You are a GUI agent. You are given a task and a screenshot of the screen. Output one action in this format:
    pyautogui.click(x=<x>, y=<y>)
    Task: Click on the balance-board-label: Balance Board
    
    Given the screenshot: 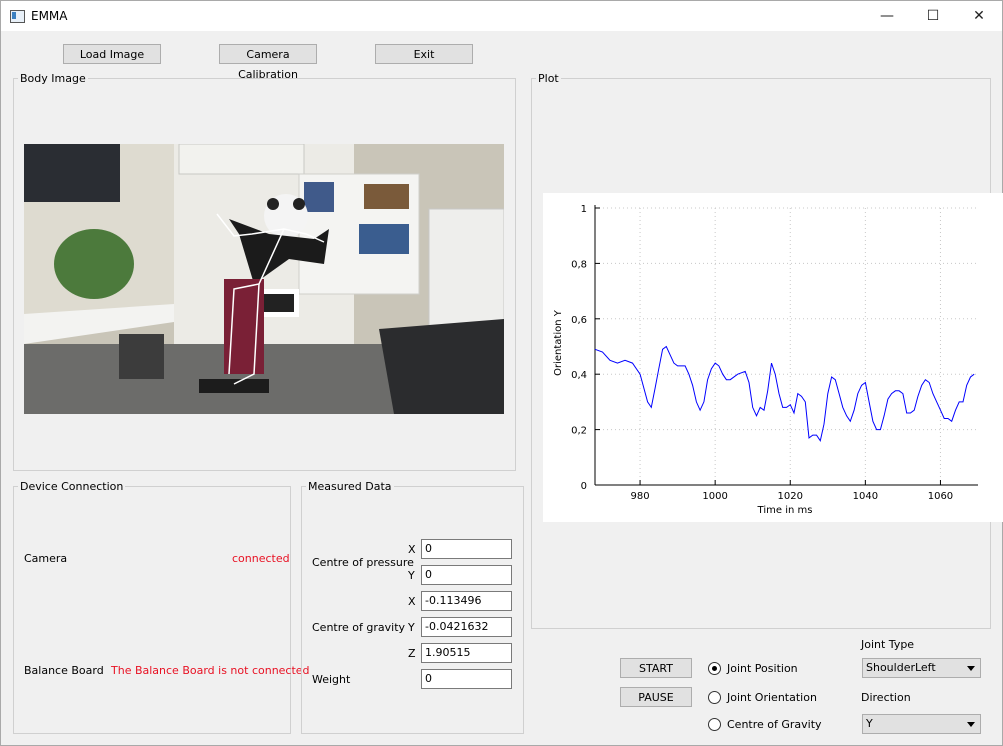 What is the action you would take?
    pyautogui.click(x=64, y=670)
    